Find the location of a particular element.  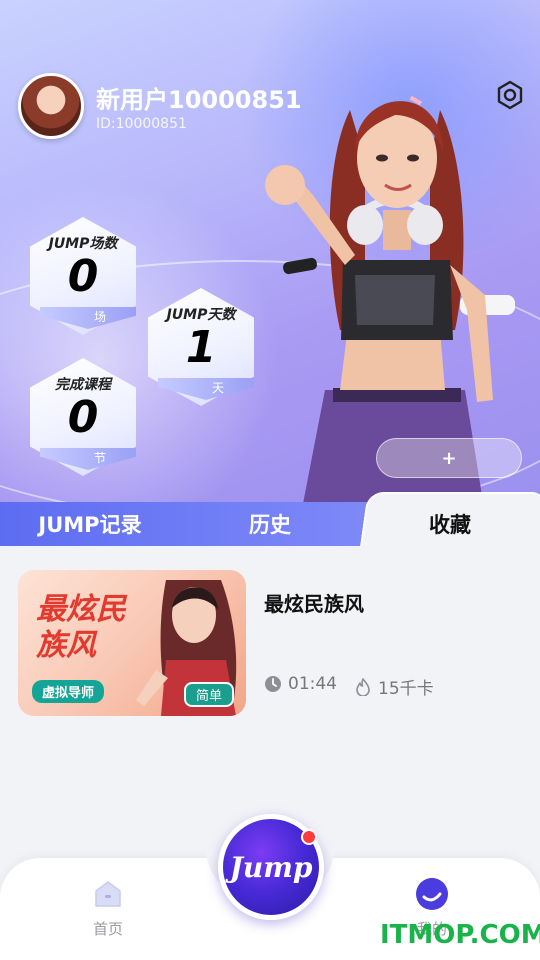

nav-home: 首页 is located at coordinates (108, 907).